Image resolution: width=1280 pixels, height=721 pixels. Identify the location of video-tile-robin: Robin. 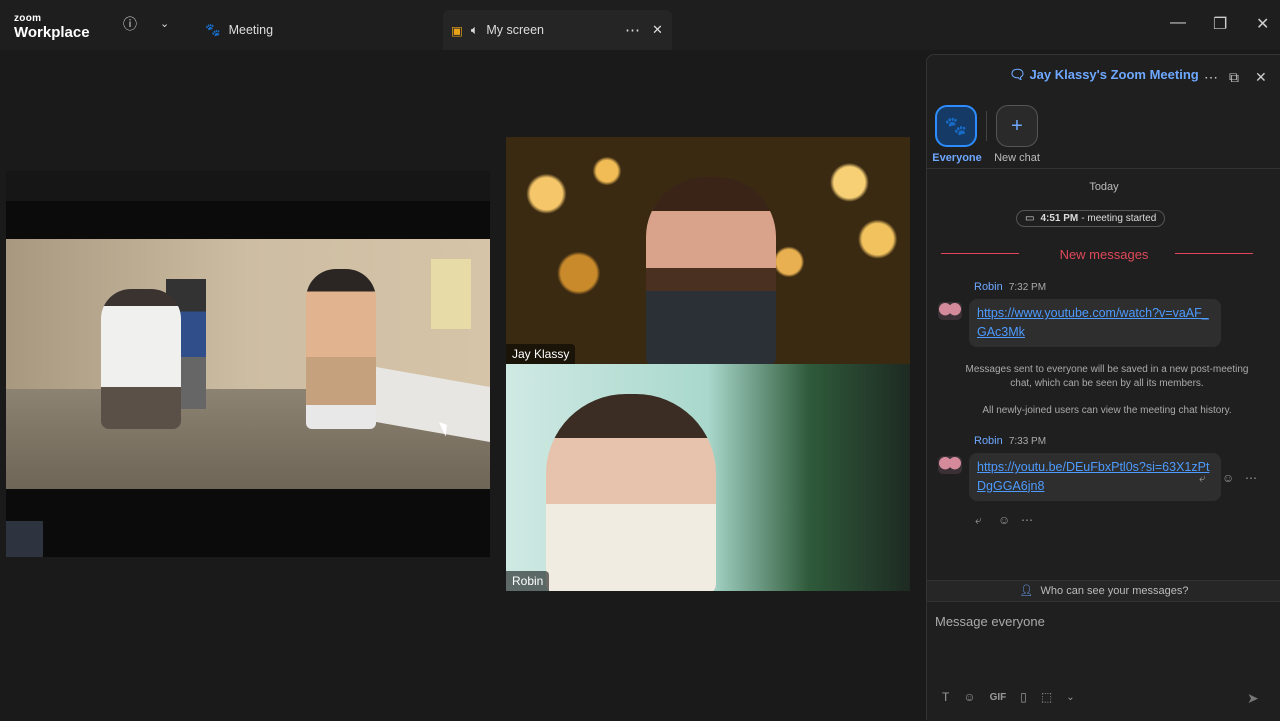
(708, 477).